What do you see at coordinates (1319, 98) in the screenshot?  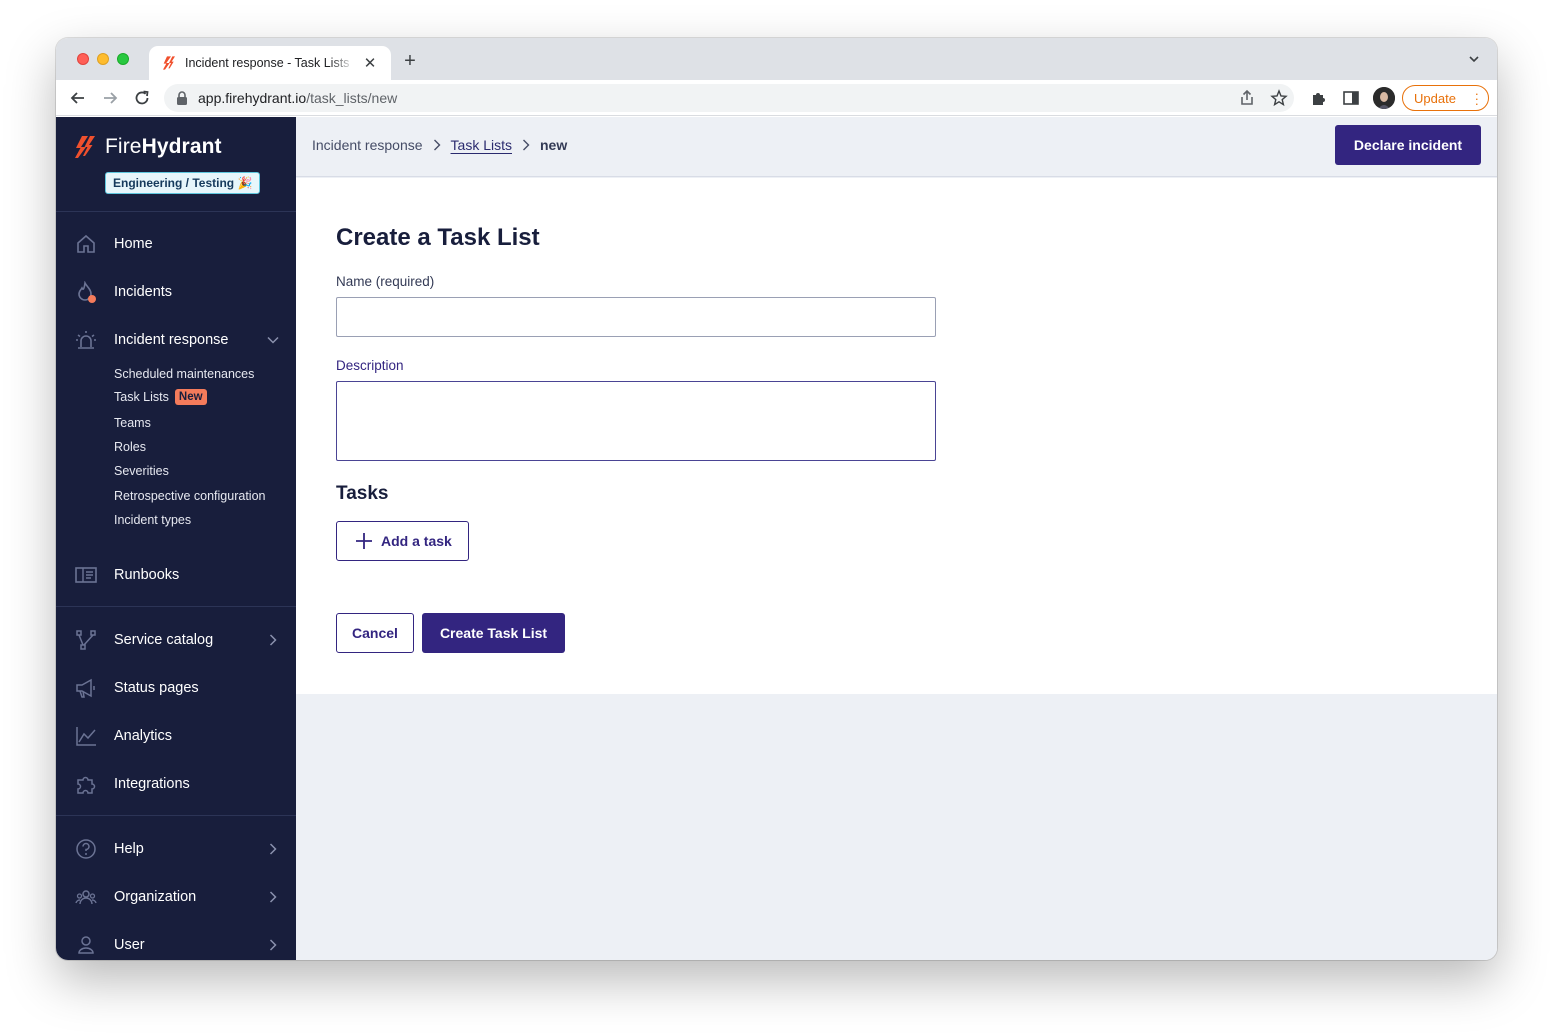 I see `extensions-puzzle-icon` at bounding box center [1319, 98].